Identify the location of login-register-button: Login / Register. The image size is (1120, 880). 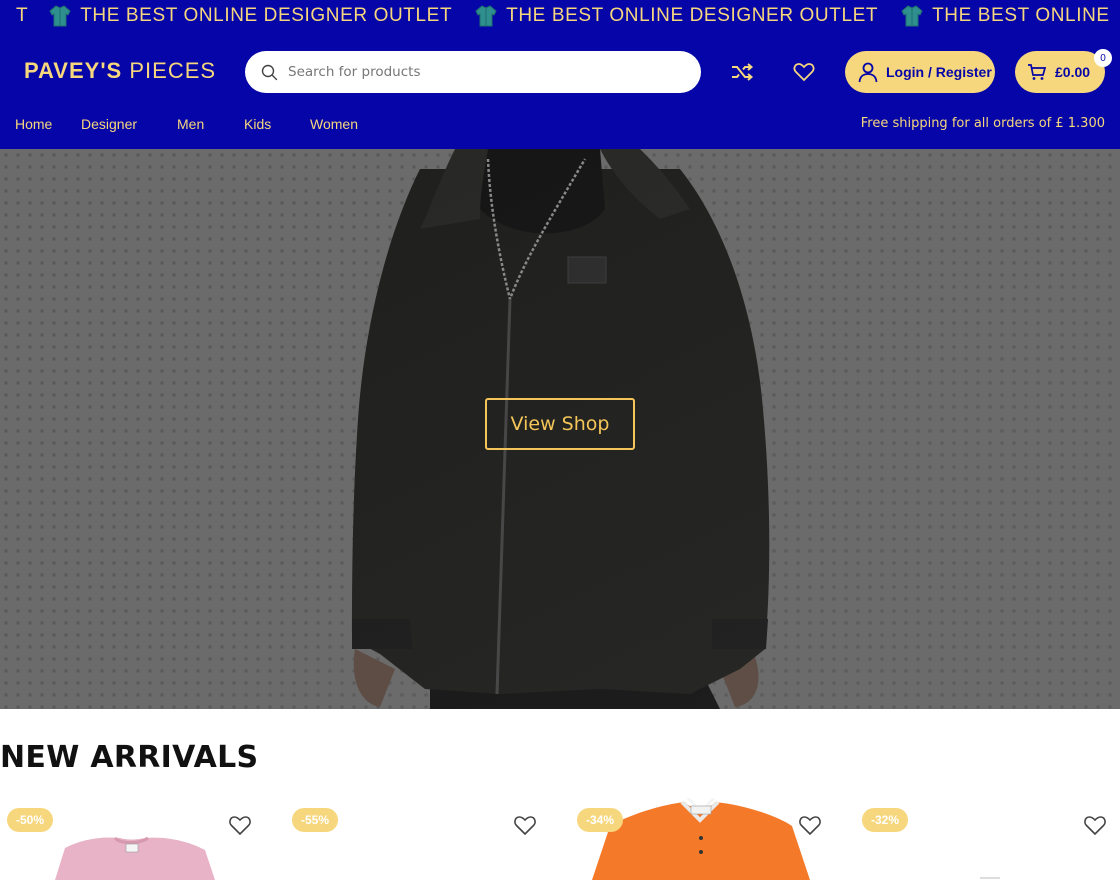
(920, 72).